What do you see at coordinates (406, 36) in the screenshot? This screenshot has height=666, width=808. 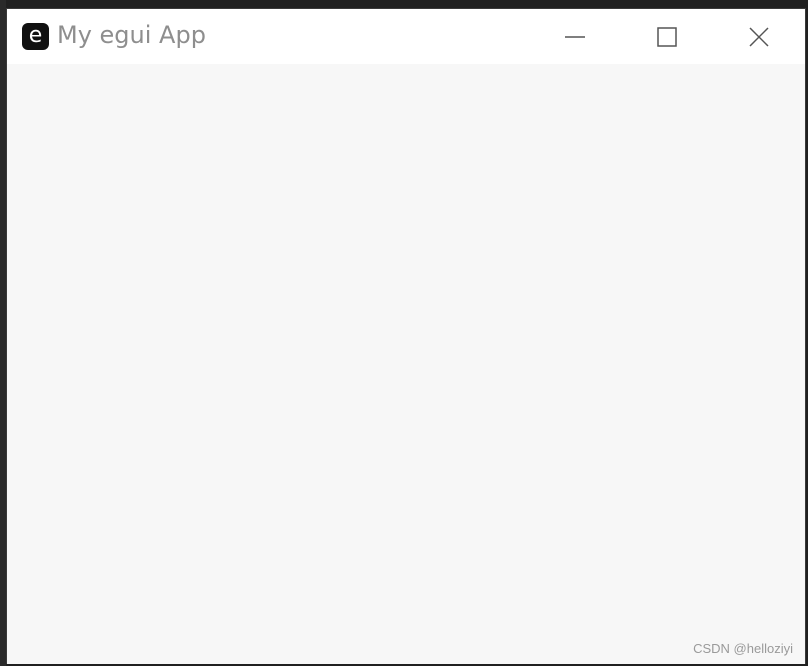 I see `title-bar: e My egui App` at bounding box center [406, 36].